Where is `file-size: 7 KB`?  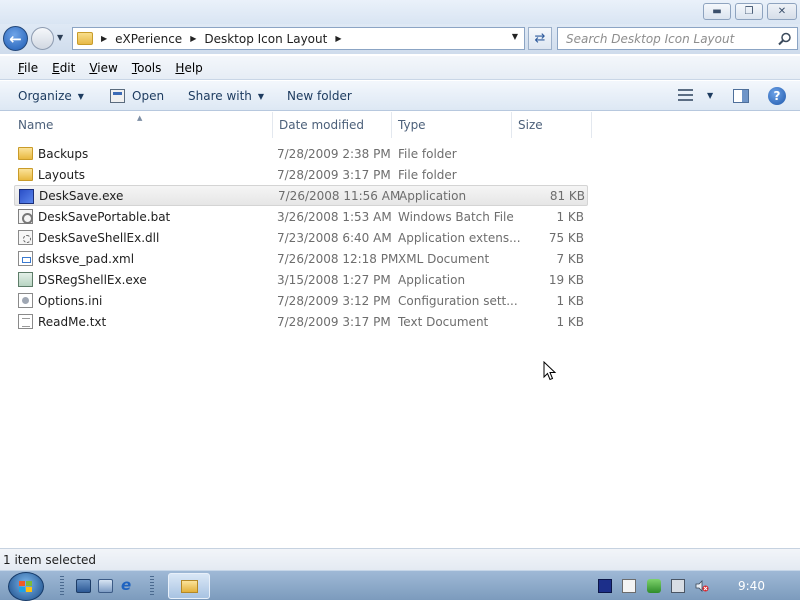 file-size: 7 KB is located at coordinates (570, 258).